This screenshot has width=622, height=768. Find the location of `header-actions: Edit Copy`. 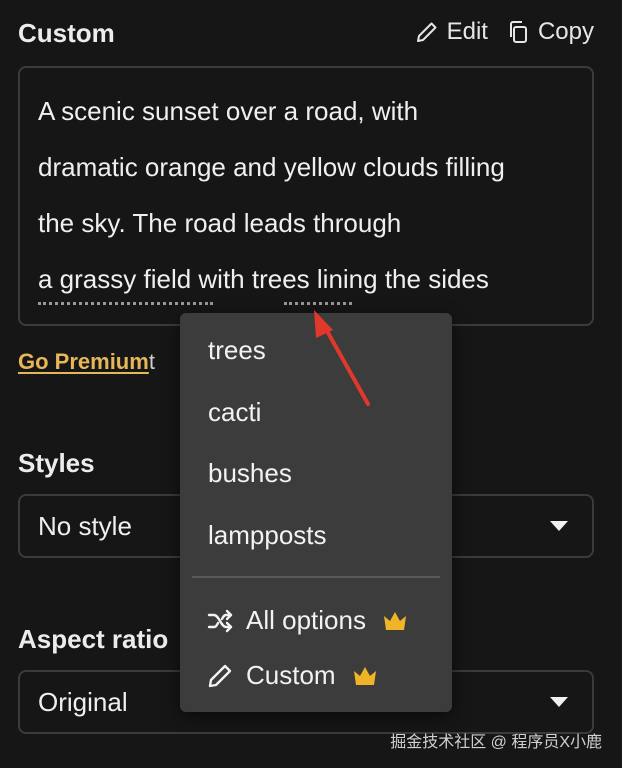

header-actions: Edit Copy is located at coordinates (504, 32).